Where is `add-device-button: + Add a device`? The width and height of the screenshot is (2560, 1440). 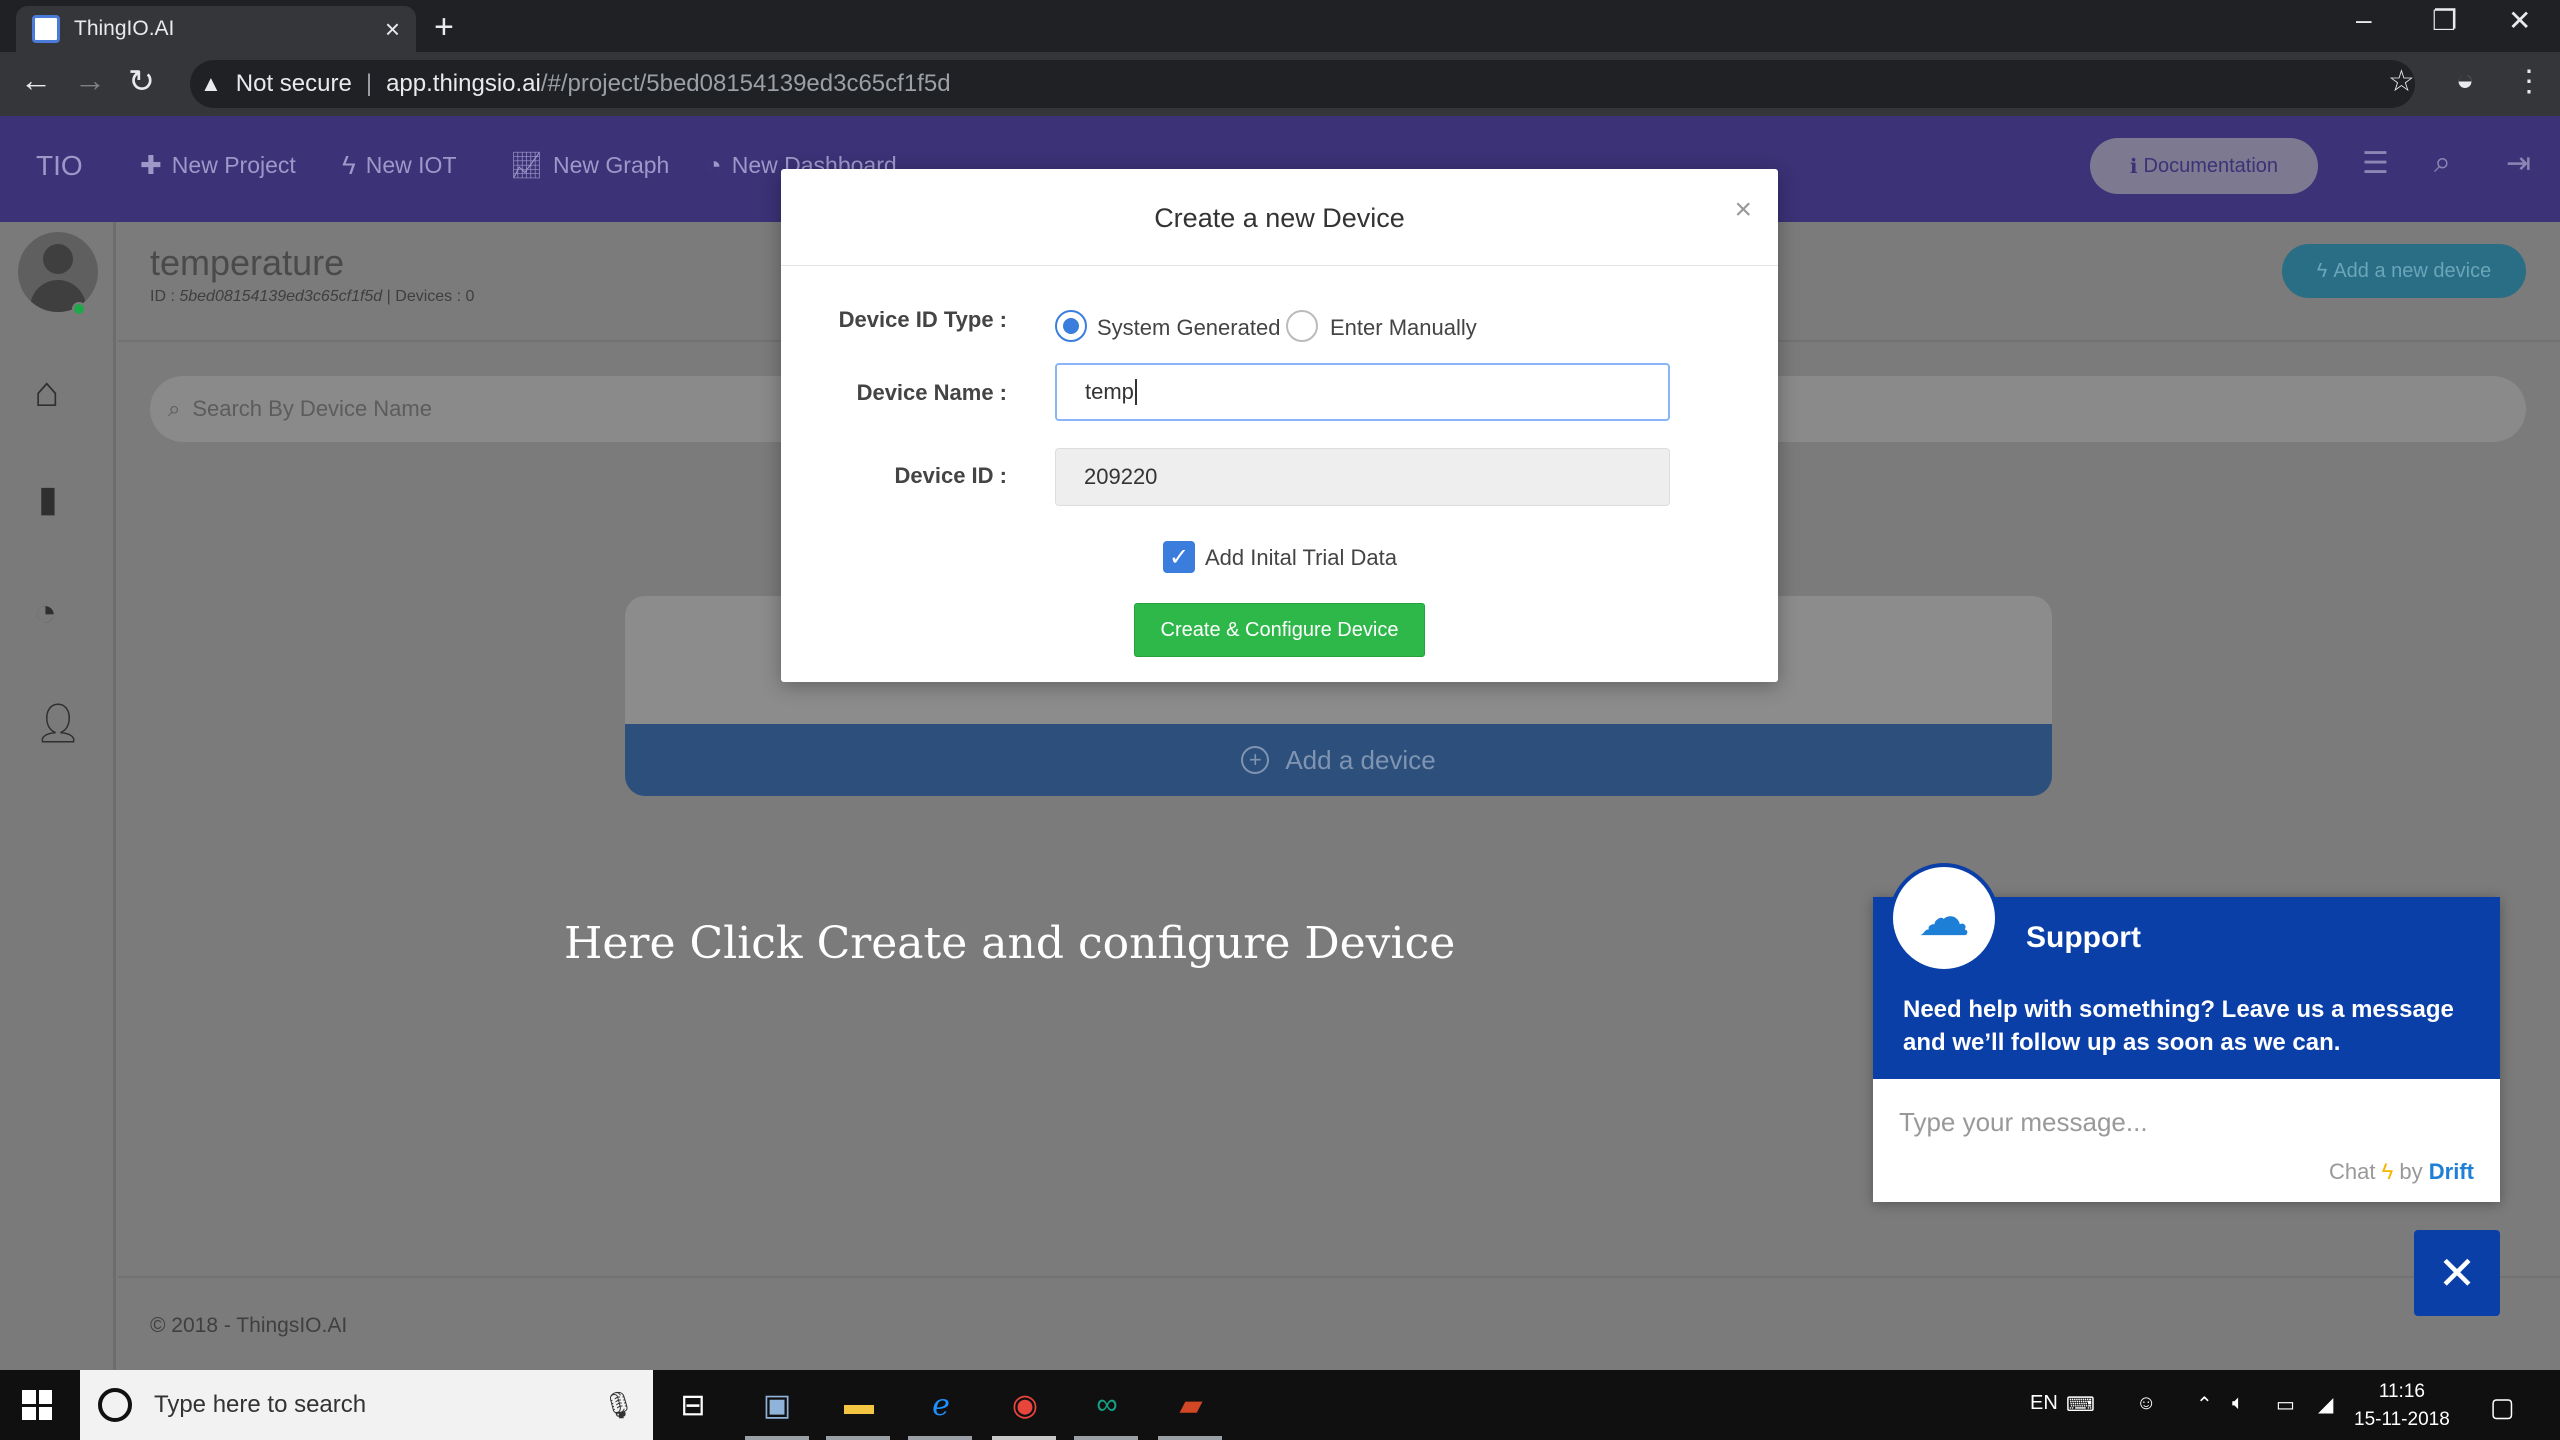 add-device-button: + Add a device is located at coordinates (1338, 760).